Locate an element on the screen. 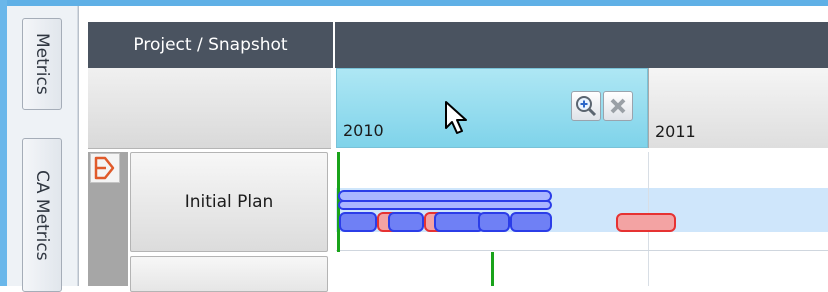 The image size is (828, 292). zoom-in-button is located at coordinates (586, 106).